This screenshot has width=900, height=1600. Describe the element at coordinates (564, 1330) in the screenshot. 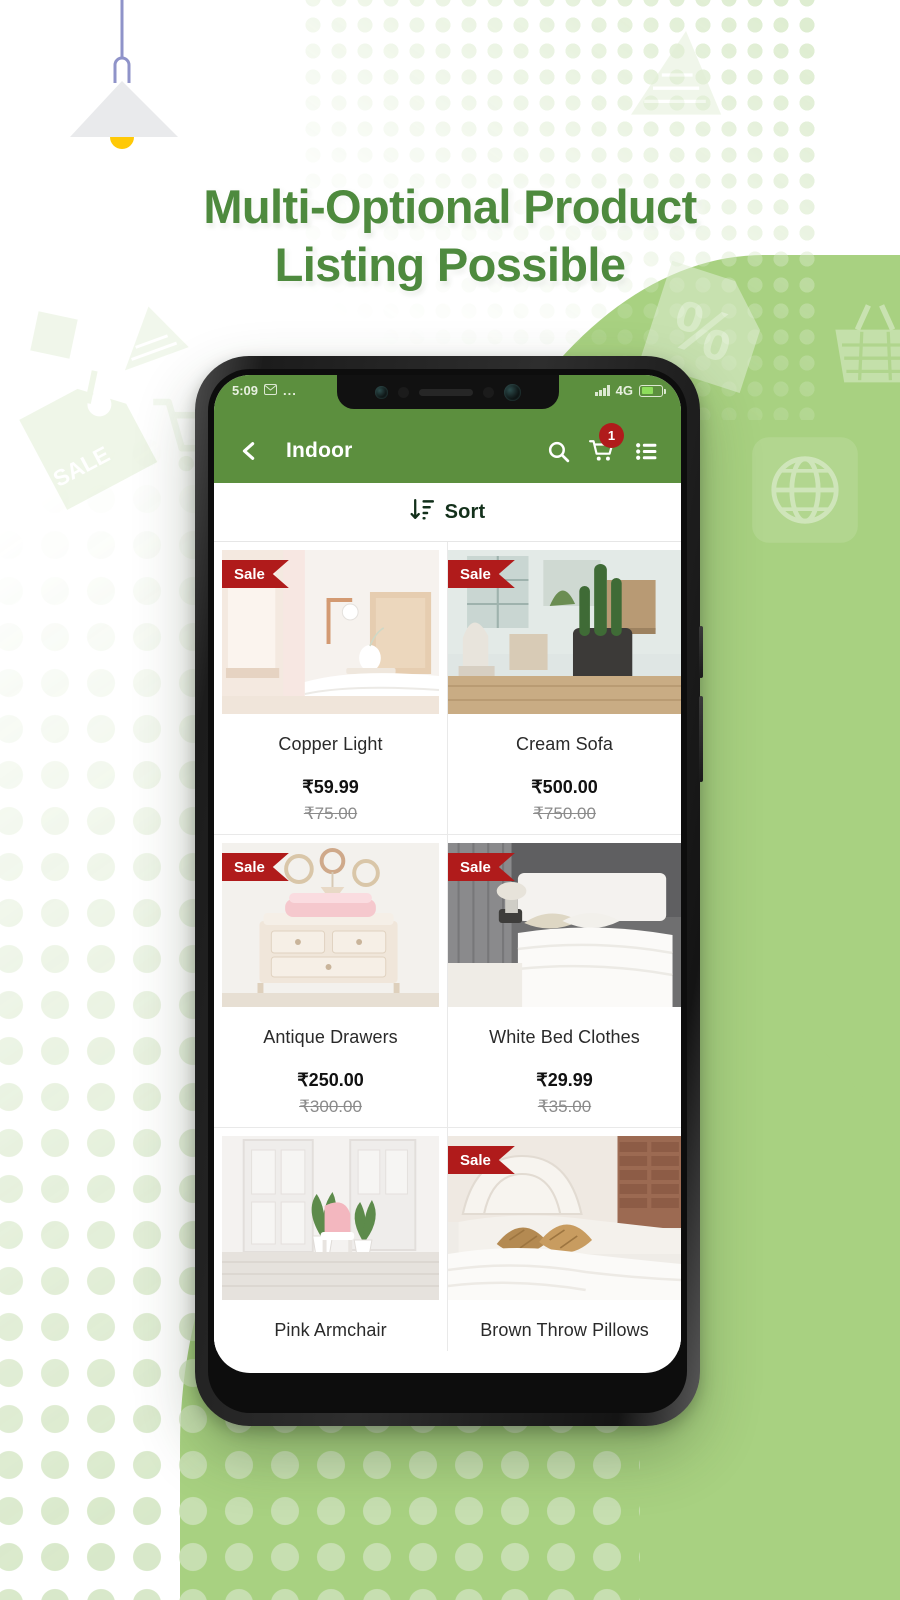

I see `product-name: Brown Throw Pillows` at that location.